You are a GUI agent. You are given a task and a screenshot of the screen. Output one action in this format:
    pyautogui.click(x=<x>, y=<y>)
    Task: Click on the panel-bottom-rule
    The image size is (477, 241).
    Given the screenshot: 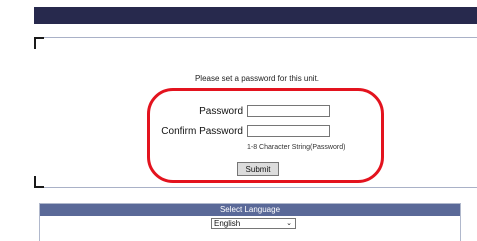 What is the action you would take?
    pyautogui.click(x=255, y=187)
    